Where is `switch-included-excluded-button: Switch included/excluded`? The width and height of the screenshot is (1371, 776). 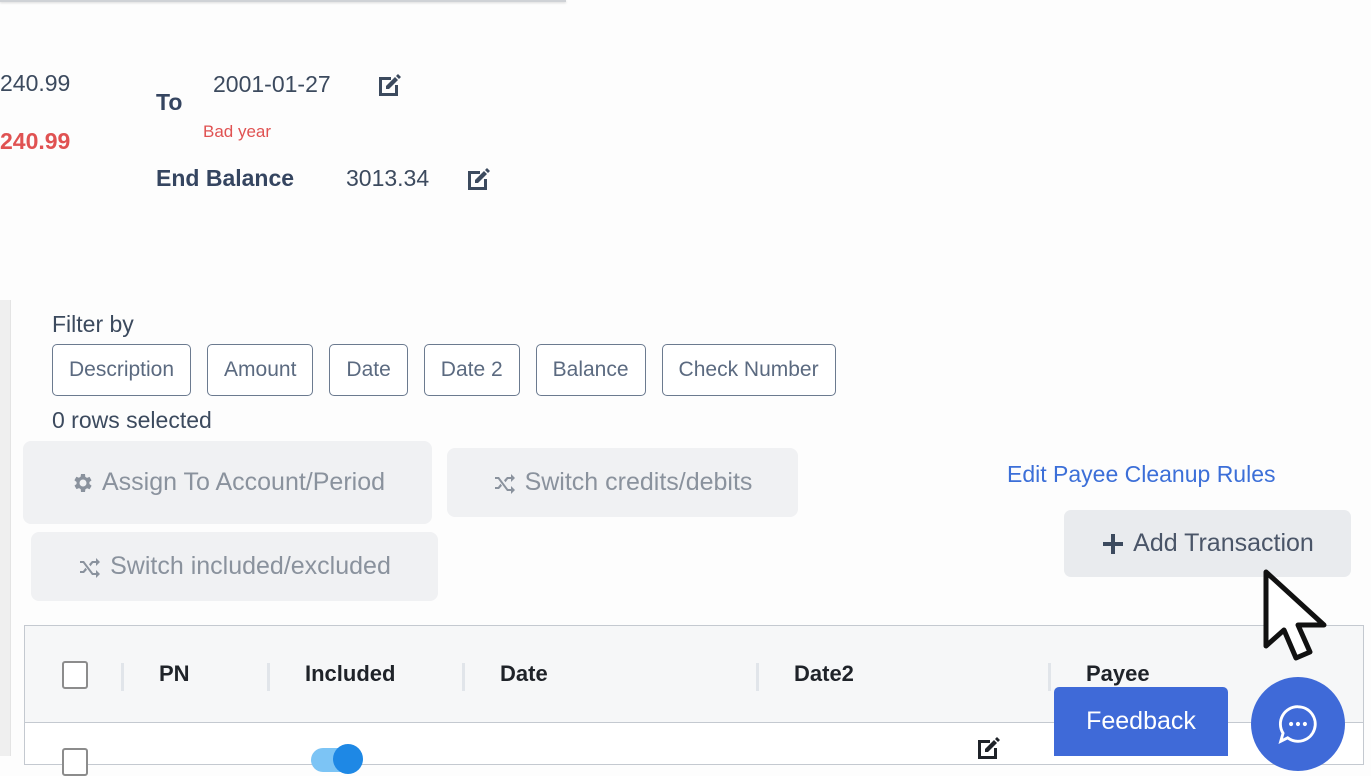 switch-included-excluded-button: Switch included/excluded is located at coordinates (234, 566).